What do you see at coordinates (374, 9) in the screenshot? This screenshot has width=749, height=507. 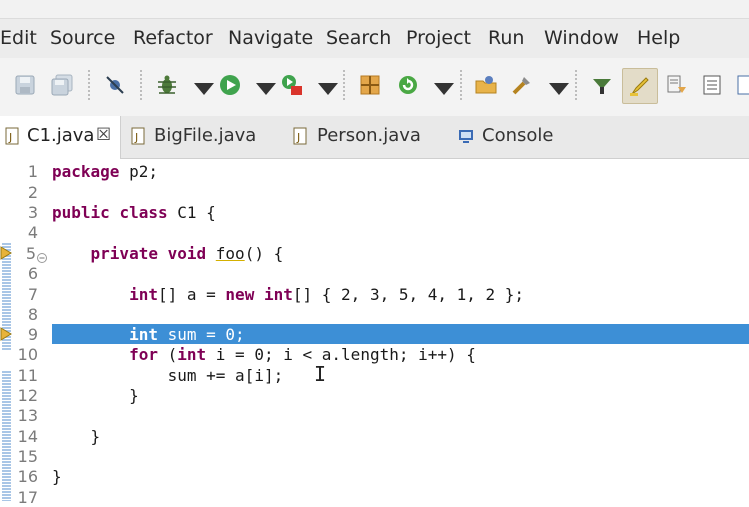 I see `window-top-strip` at bounding box center [374, 9].